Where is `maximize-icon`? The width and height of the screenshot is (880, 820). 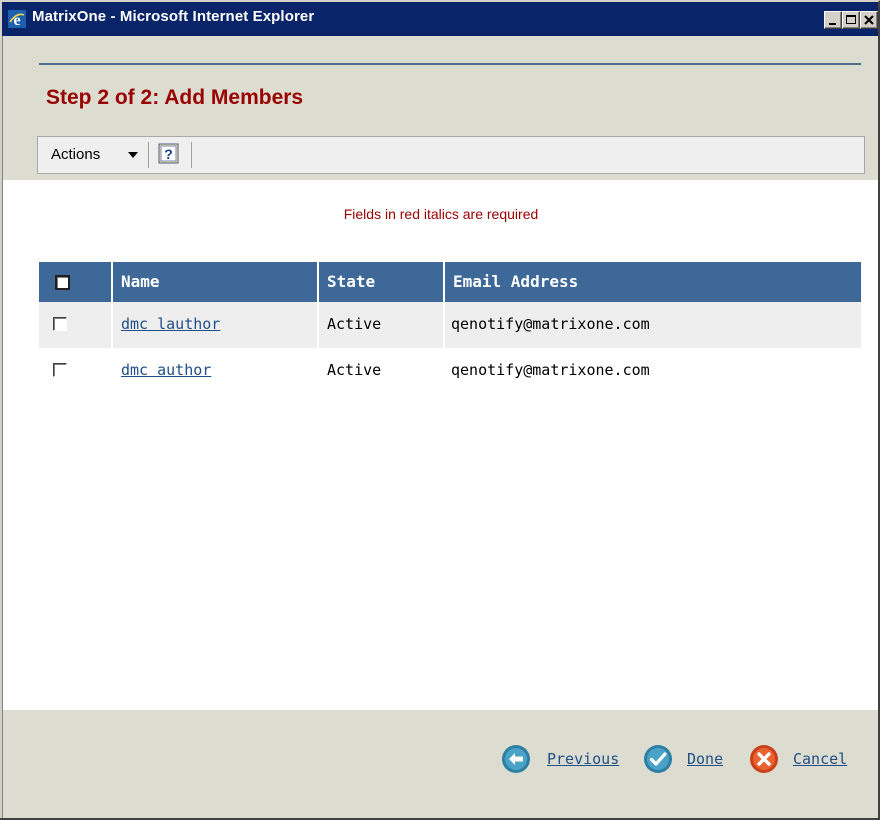
maximize-icon is located at coordinates (851, 19).